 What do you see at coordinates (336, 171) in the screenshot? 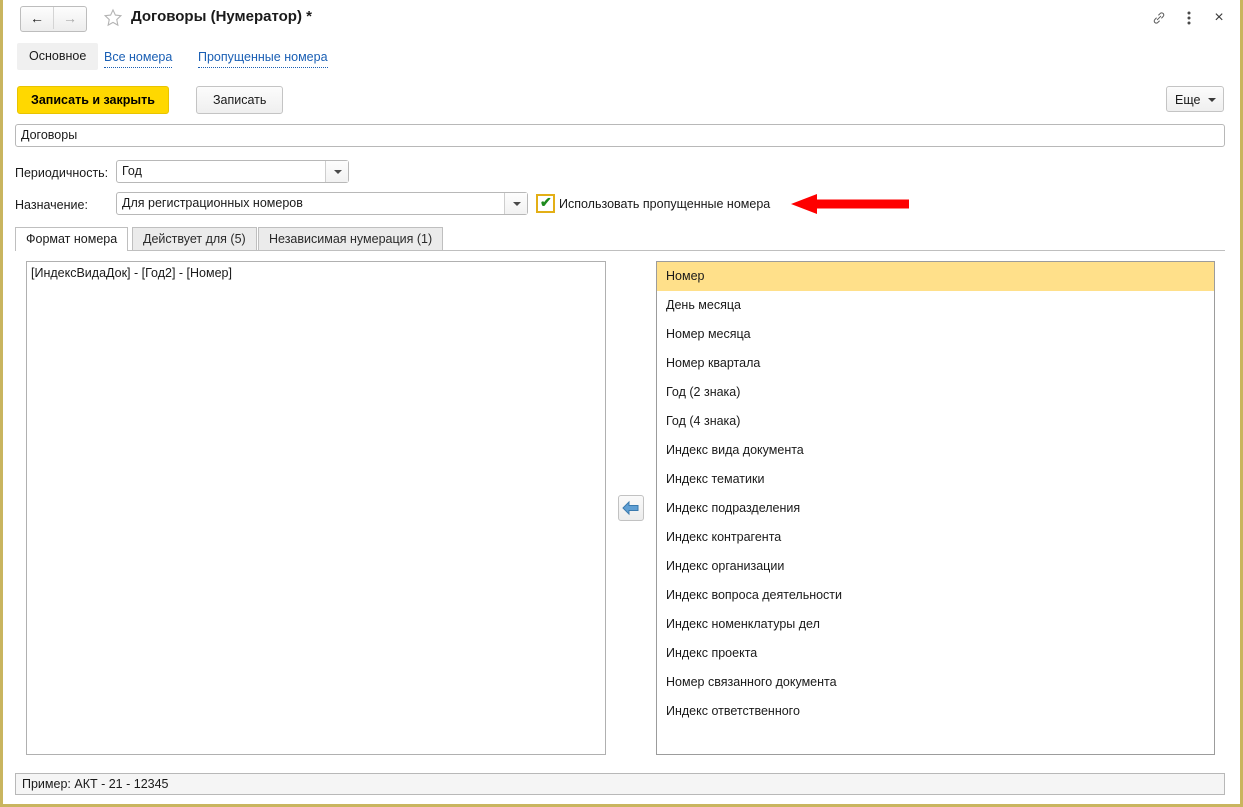
I see `periodicity-dropdown-arrow` at bounding box center [336, 171].